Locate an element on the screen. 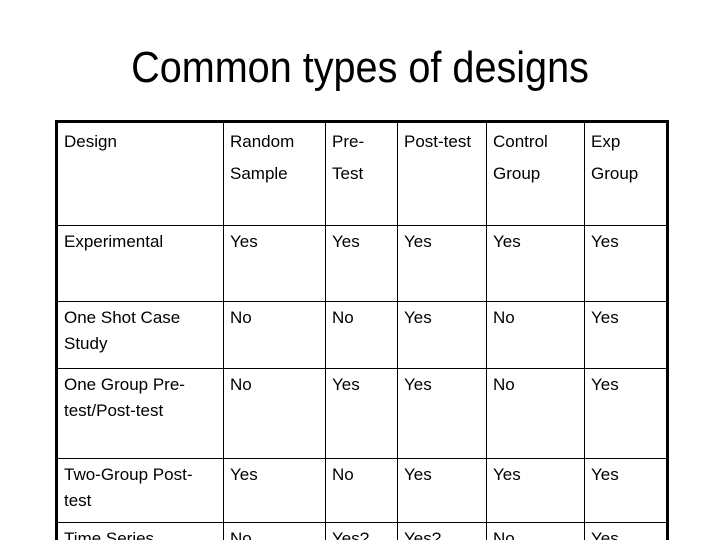 This screenshot has height=540, width=720. cell-design: One Group Pre-test/Post-test is located at coordinates (140, 413).